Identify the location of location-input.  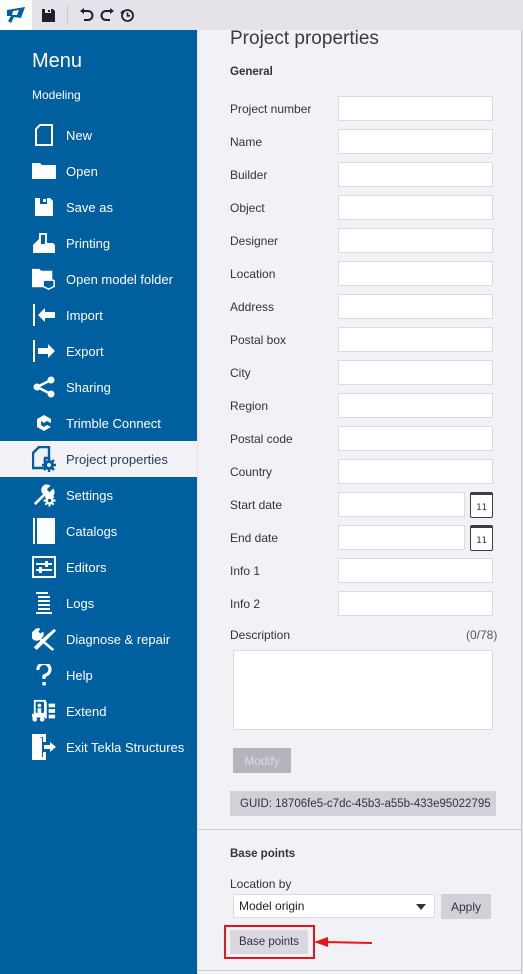
(415, 273).